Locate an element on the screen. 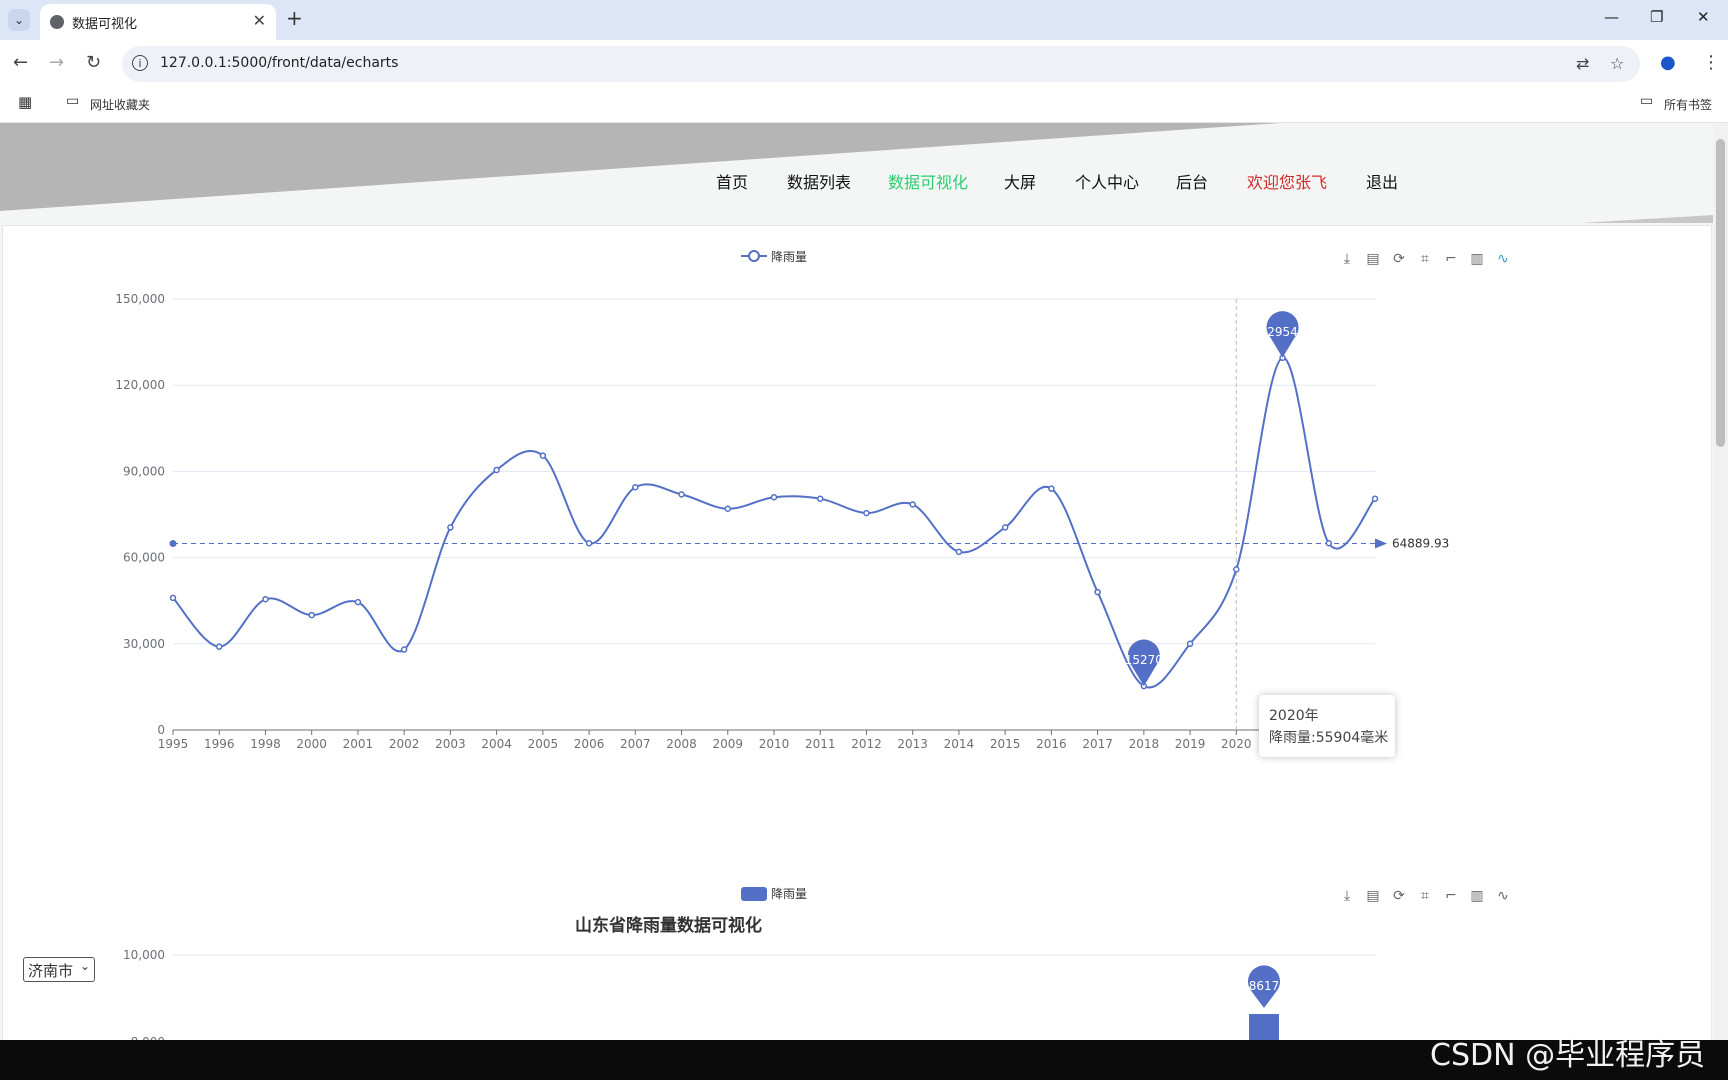 This screenshot has width=1728, height=1080. watermark: CSDN @毕业程序员 is located at coordinates (1568, 1055).